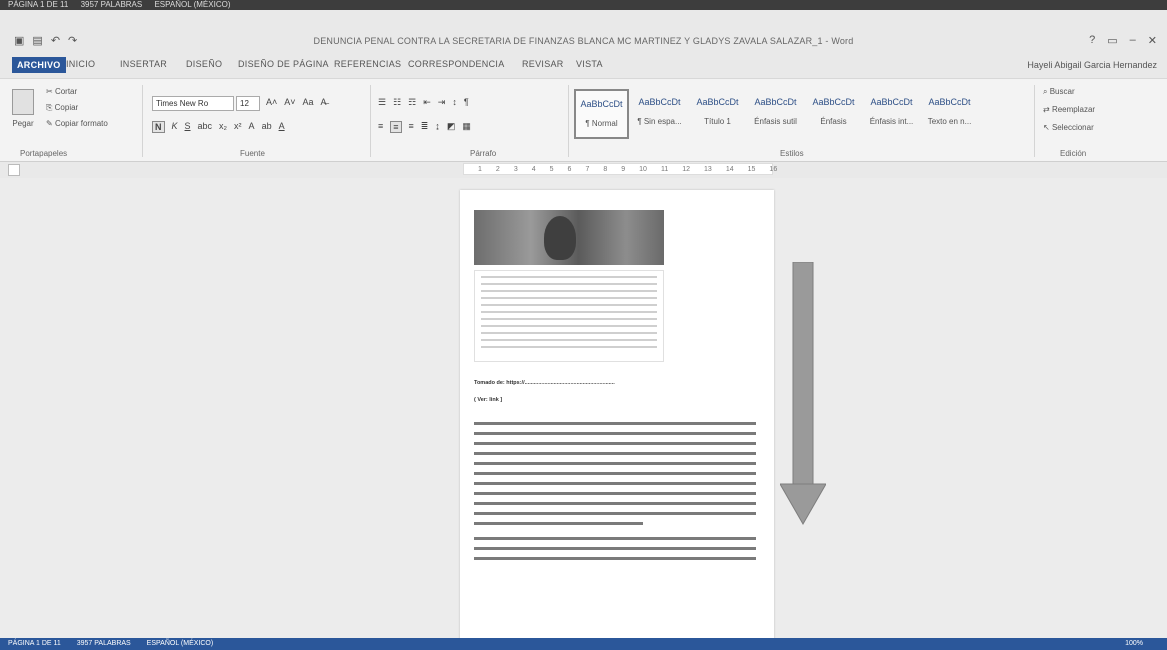 The image size is (1167, 650). I want to click on cut-button: ✂ Cortar, so click(61, 91).